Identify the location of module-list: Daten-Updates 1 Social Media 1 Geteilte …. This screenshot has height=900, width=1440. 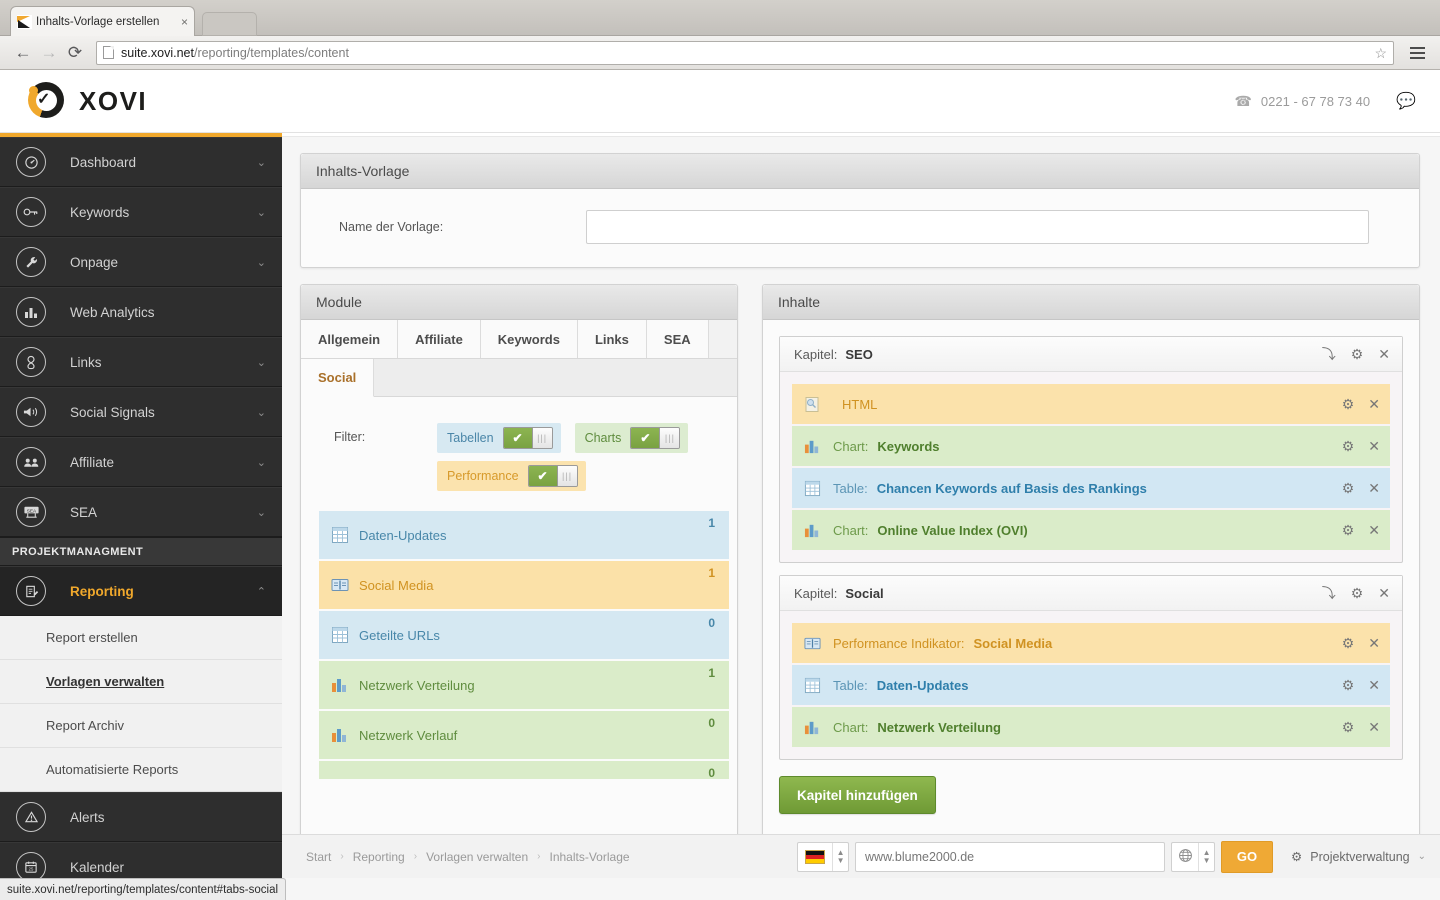
(519, 645).